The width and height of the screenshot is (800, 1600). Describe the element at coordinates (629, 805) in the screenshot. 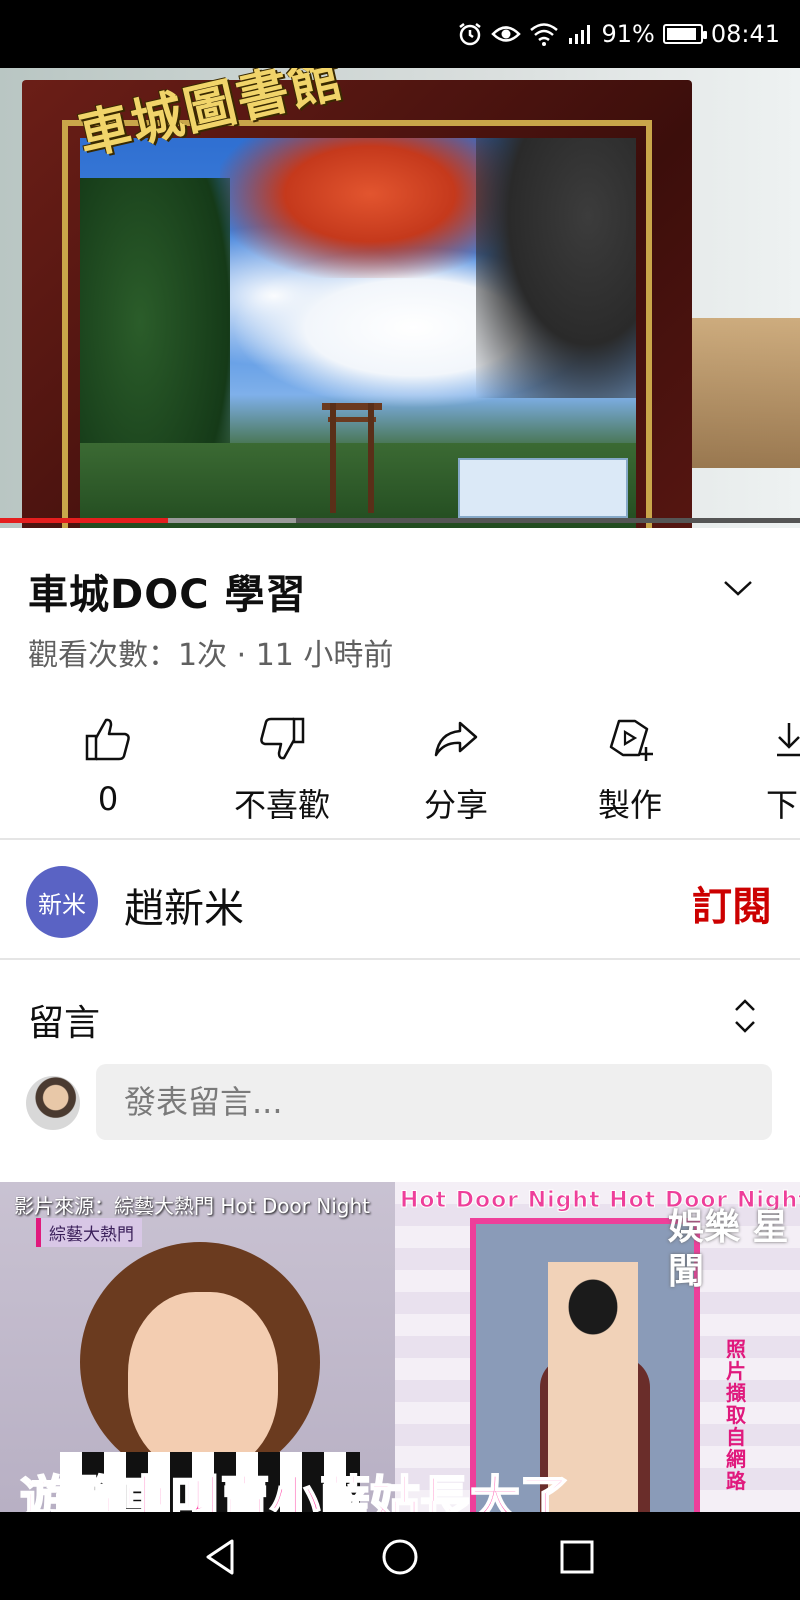

I see `create-label: 製作` at that location.